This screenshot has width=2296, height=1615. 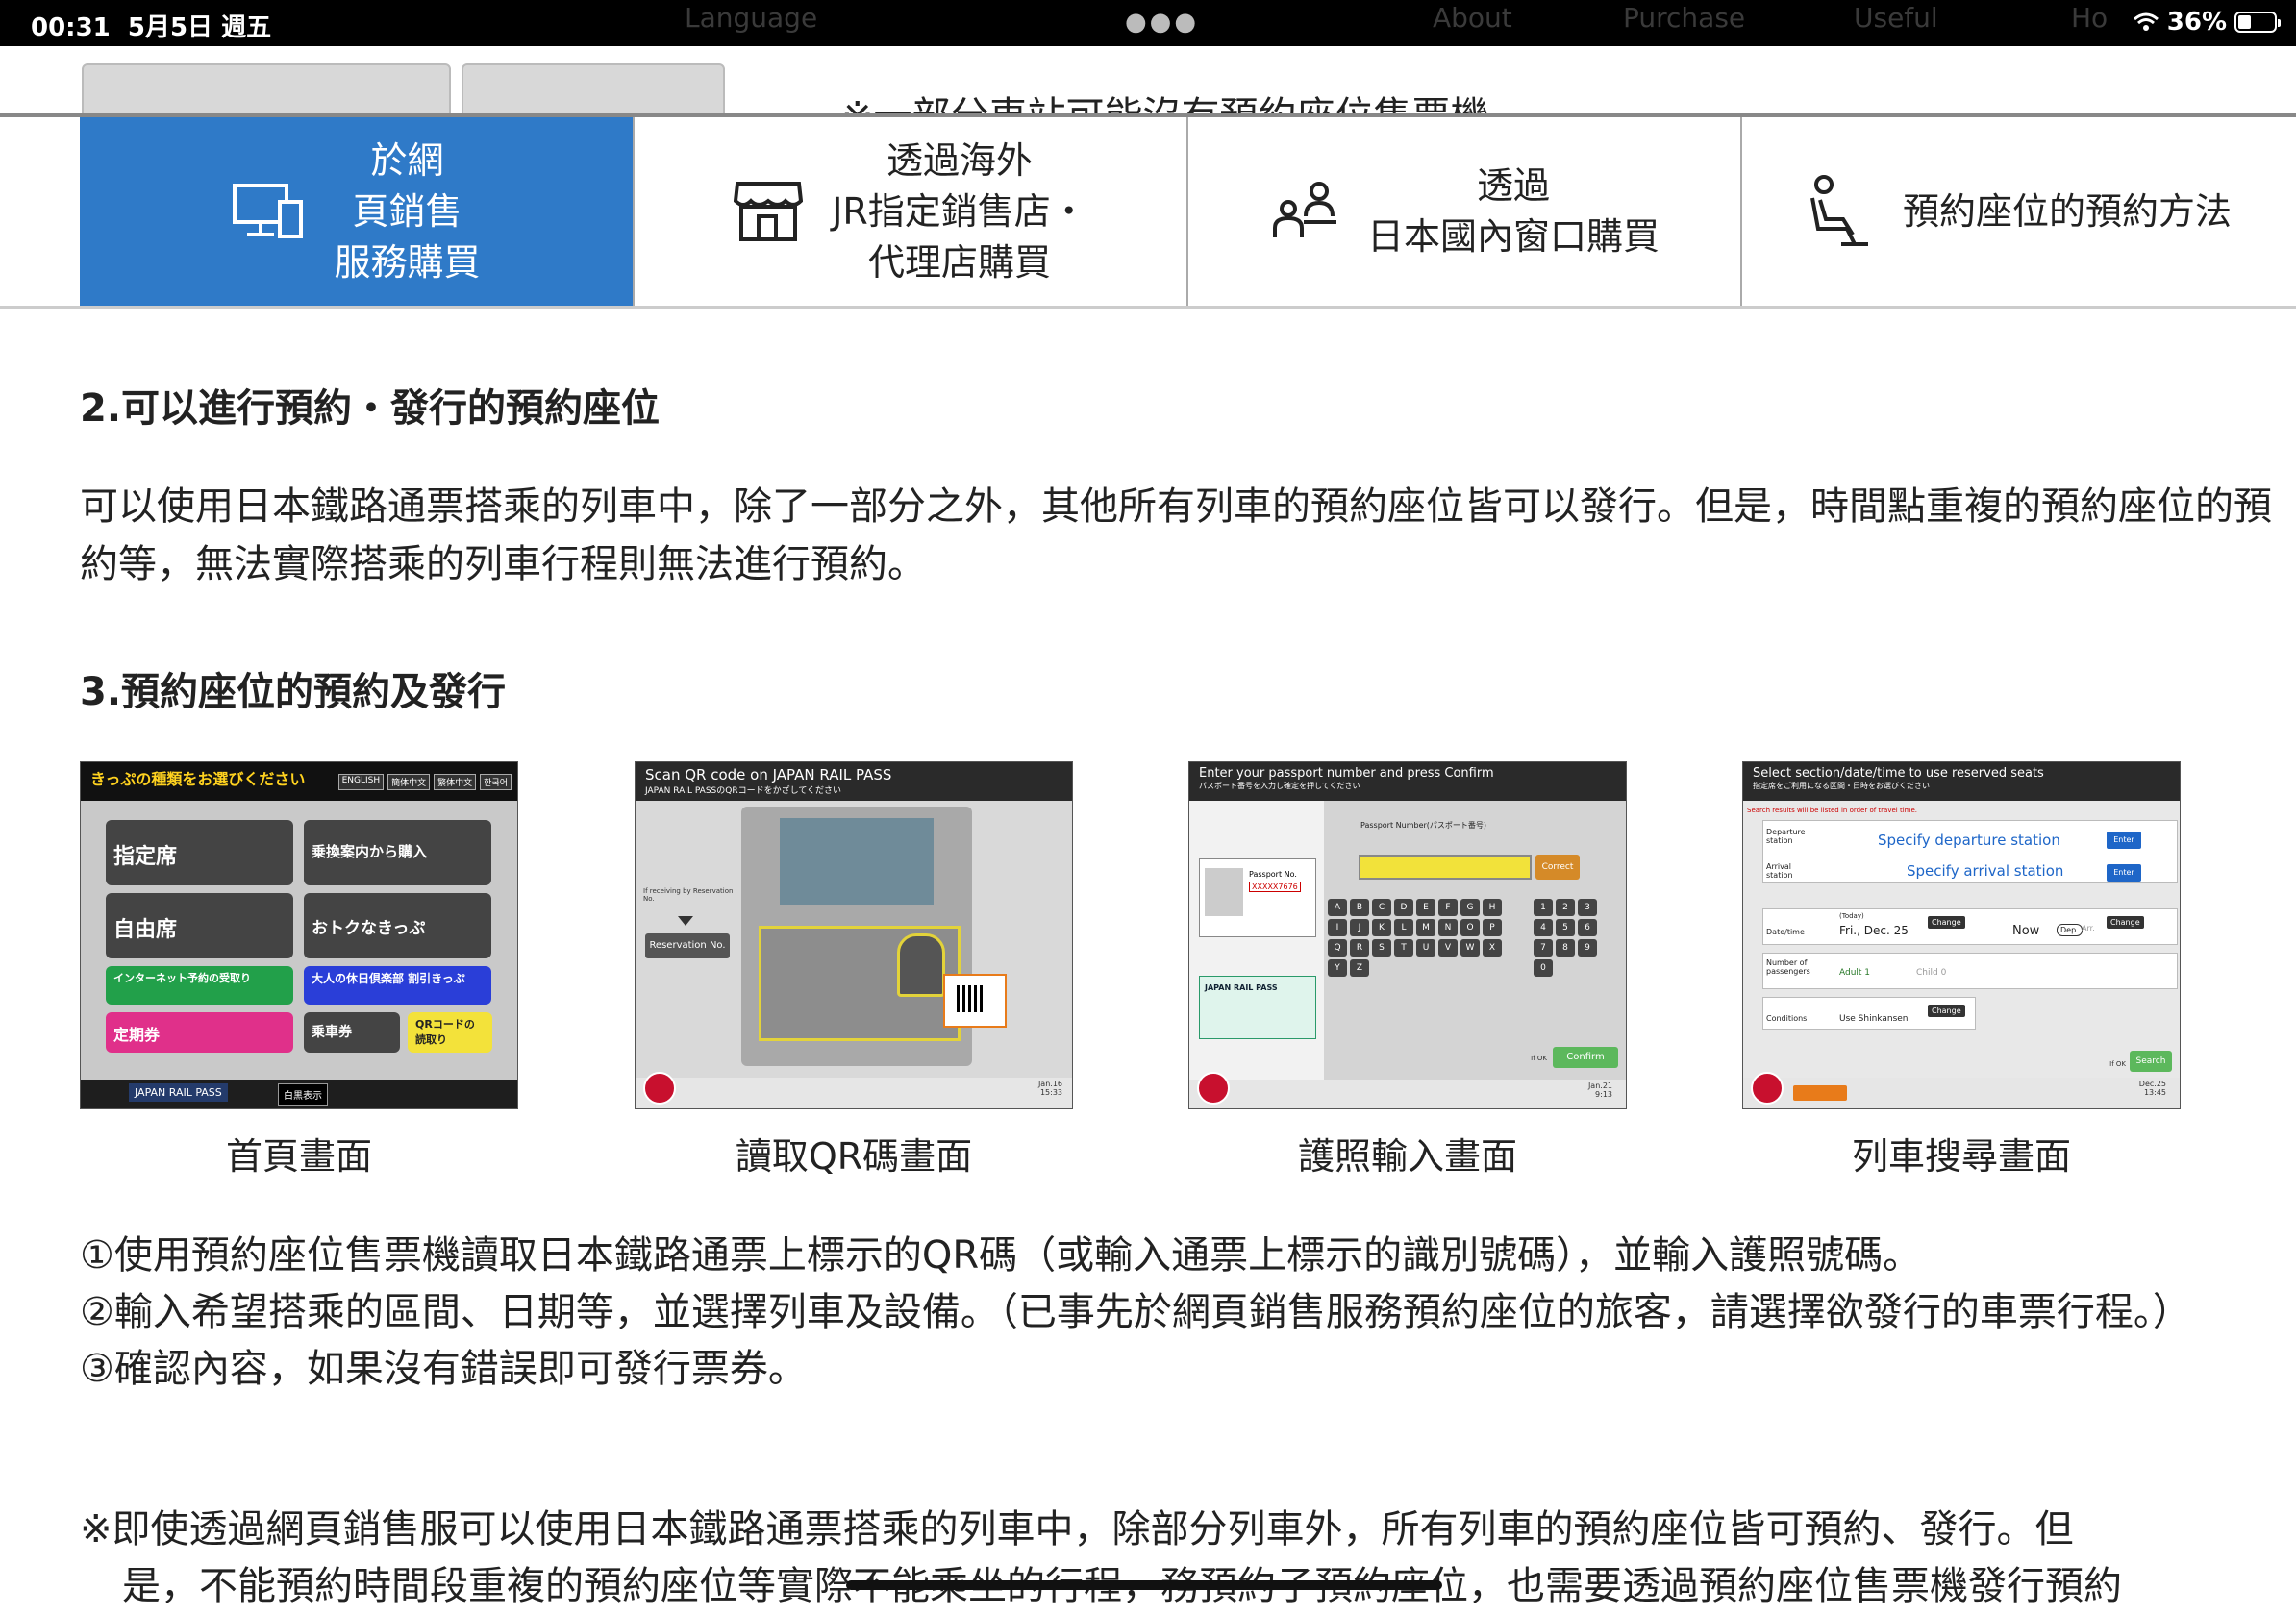 What do you see at coordinates (1539, 1058) in the screenshot?
I see `if-ok-label: If OK` at bounding box center [1539, 1058].